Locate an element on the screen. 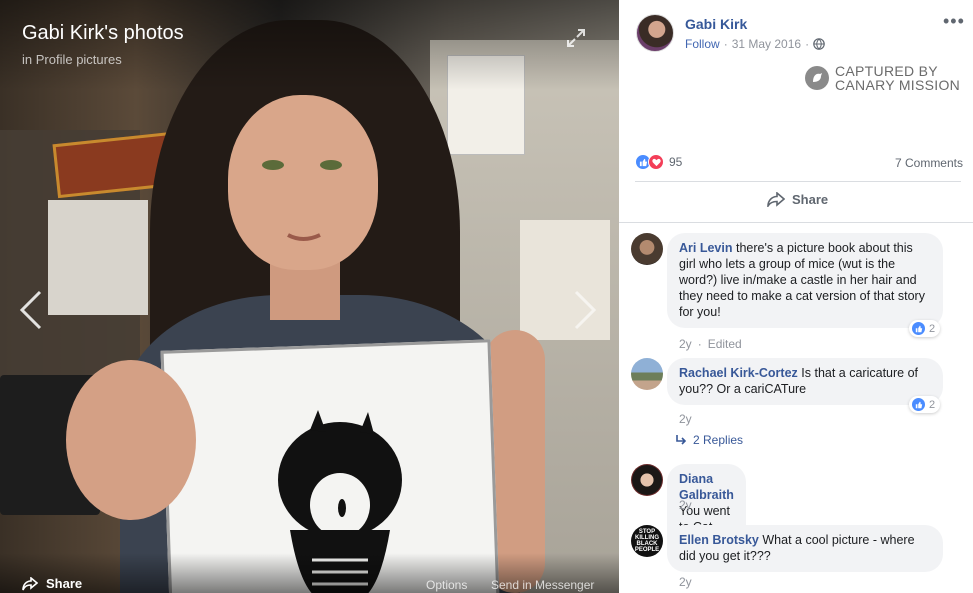 The height and width of the screenshot is (593, 973). watermark: CAPTURED BY CANARY MISSION is located at coordinates (882, 78).